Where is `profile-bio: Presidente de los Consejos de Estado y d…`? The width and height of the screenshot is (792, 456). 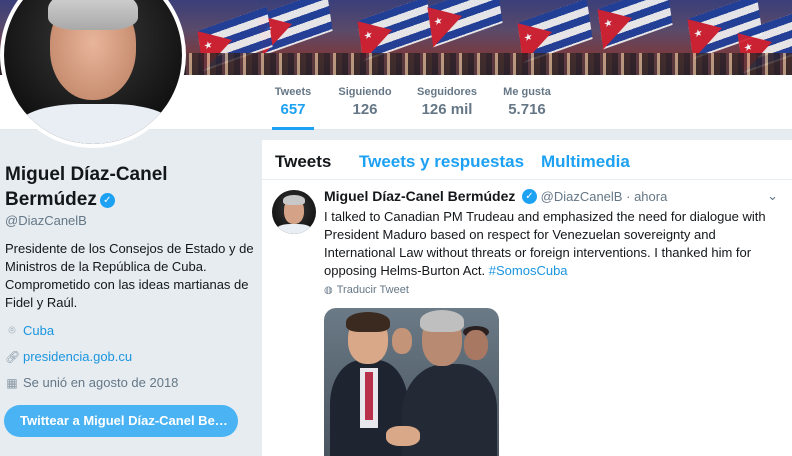
profile-bio: Presidente de los Consejos de Estado y d… is located at coordinates (129, 275).